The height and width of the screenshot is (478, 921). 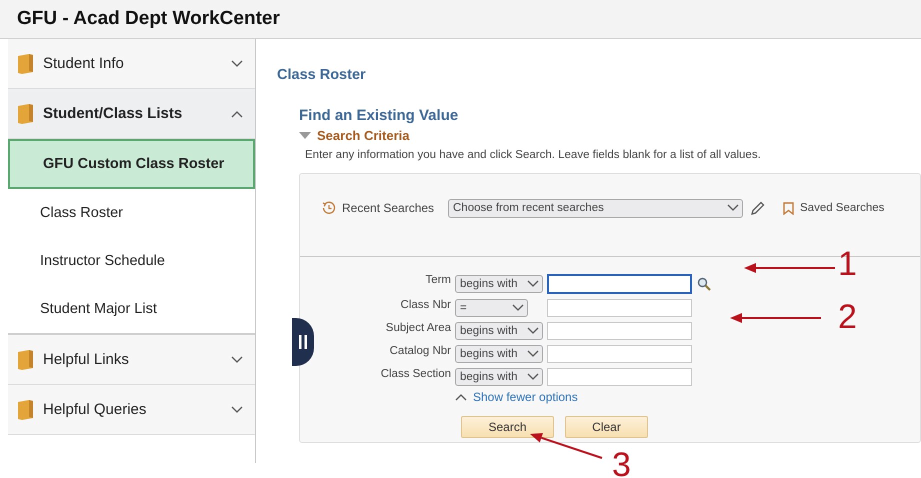 I want to click on clear-button: Clear, so click(x=606, y=427).